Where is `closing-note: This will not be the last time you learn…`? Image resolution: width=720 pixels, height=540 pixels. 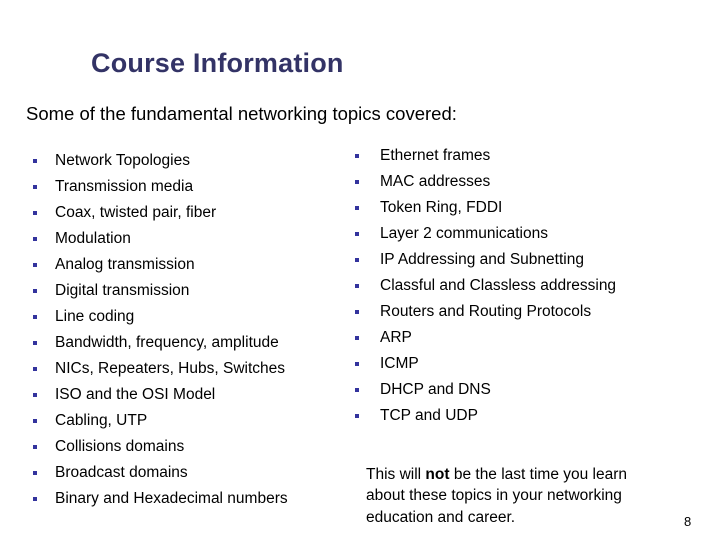 closing-note: This will not be the last time you learn… is located at coordinates (516, 496).